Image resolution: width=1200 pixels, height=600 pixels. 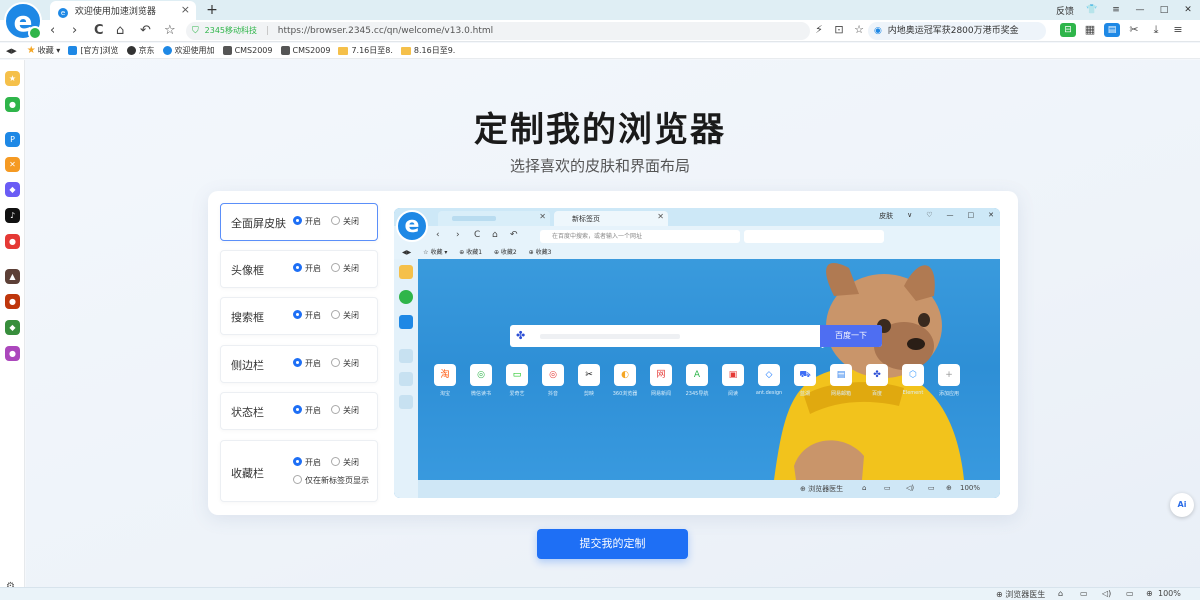 I want to click on placeholder-icon, so click(x=406, y=379).